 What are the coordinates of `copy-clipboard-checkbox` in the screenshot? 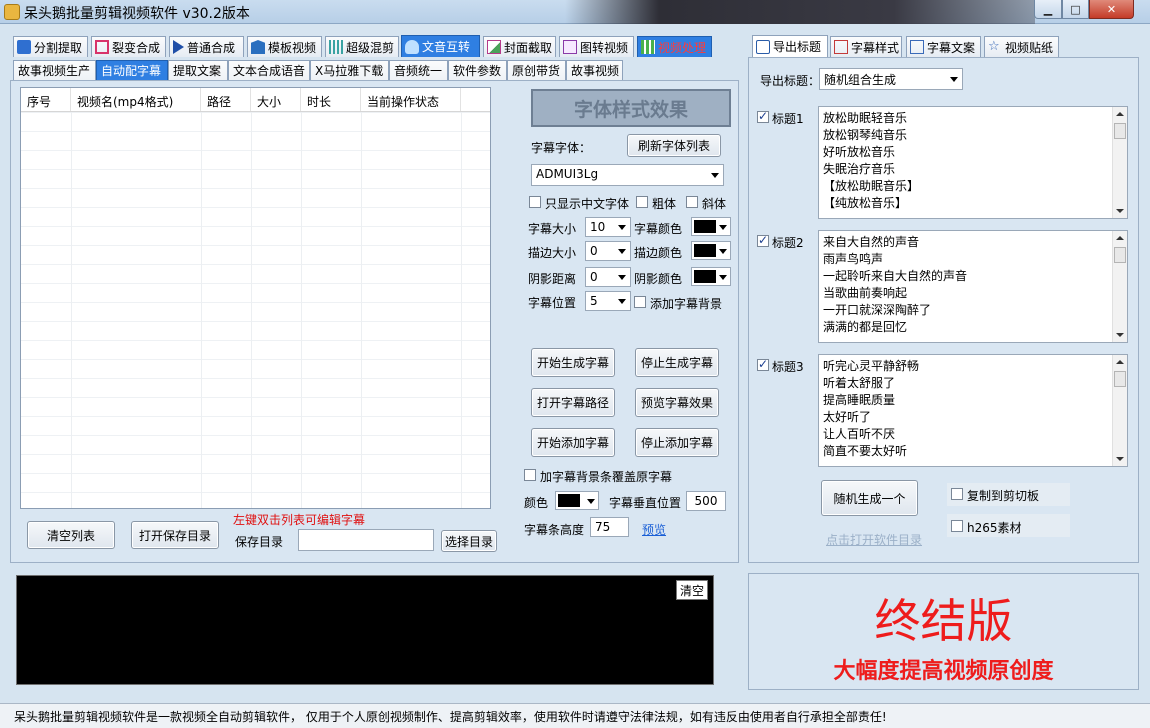 It's located at (957, 494).